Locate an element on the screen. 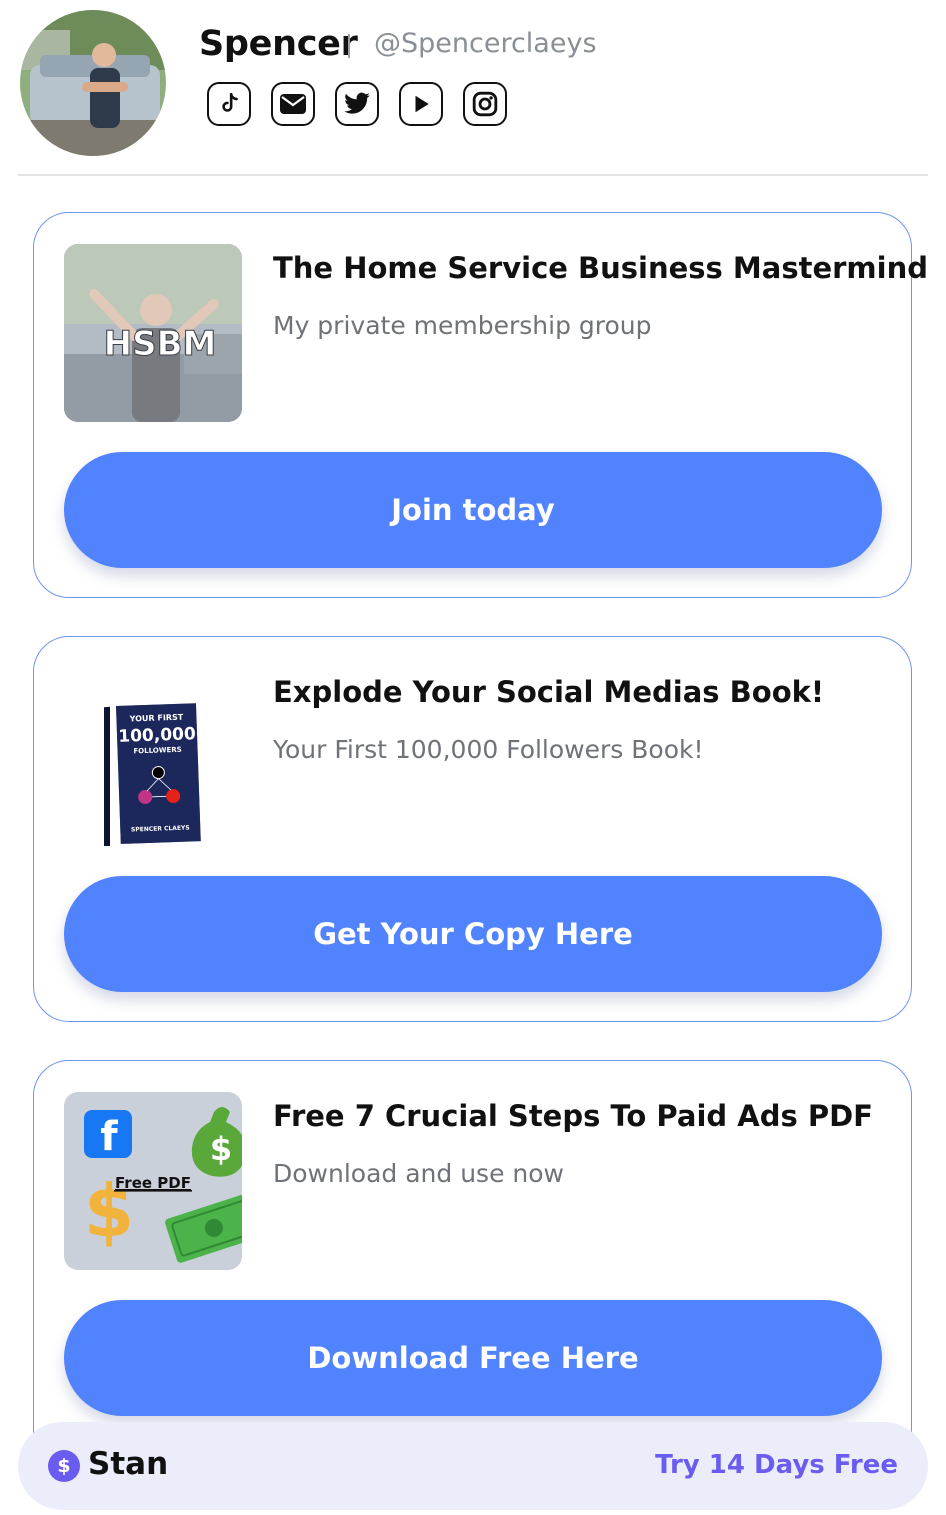 The image size is (946, 1515). product-subtitle: Download and use now is located at coordinates (418, 1173).